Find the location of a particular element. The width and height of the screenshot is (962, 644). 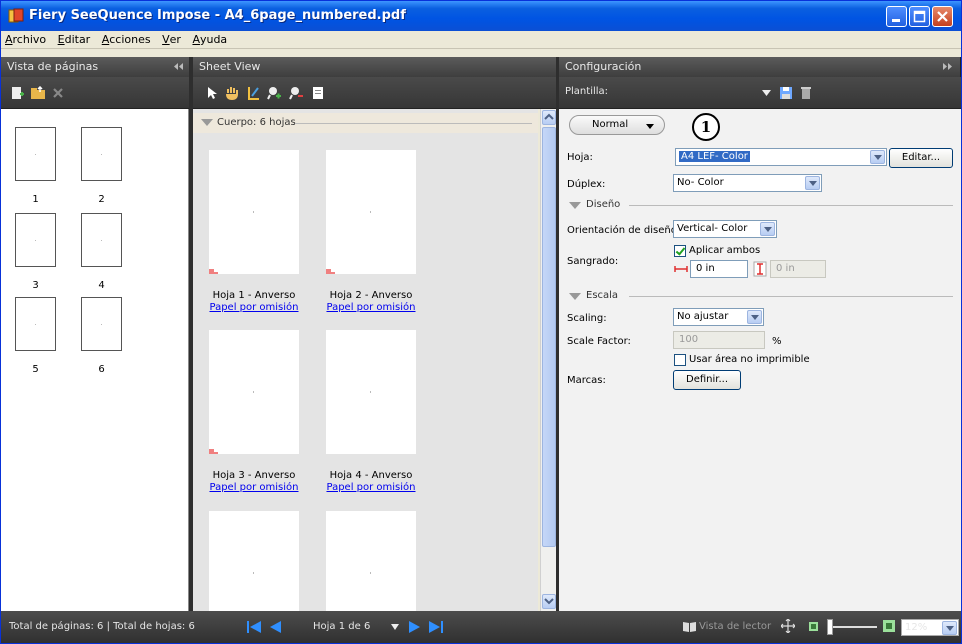

page-number: 3 is located at coordinates (35, 285).